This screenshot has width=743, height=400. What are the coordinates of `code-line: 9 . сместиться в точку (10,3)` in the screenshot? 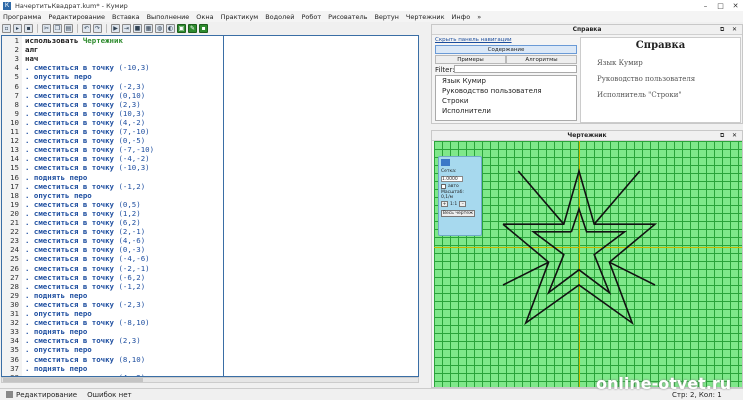 It's located at (112, 113).